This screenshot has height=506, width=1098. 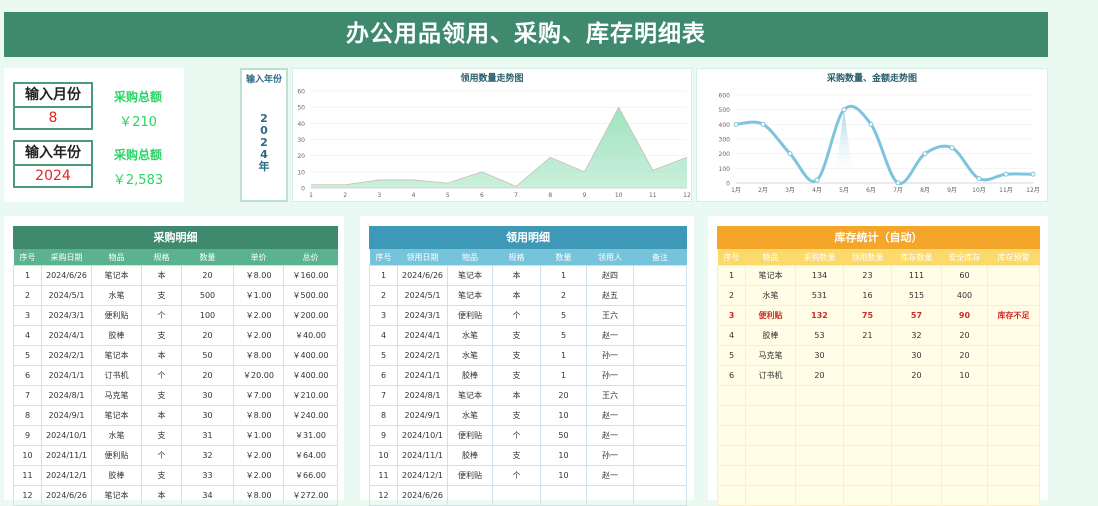 What do you see at coordinates (311, 436) in the screenshot?
I see `purchase-table-cell: ￥31.00` at bounding box center [311, 436].